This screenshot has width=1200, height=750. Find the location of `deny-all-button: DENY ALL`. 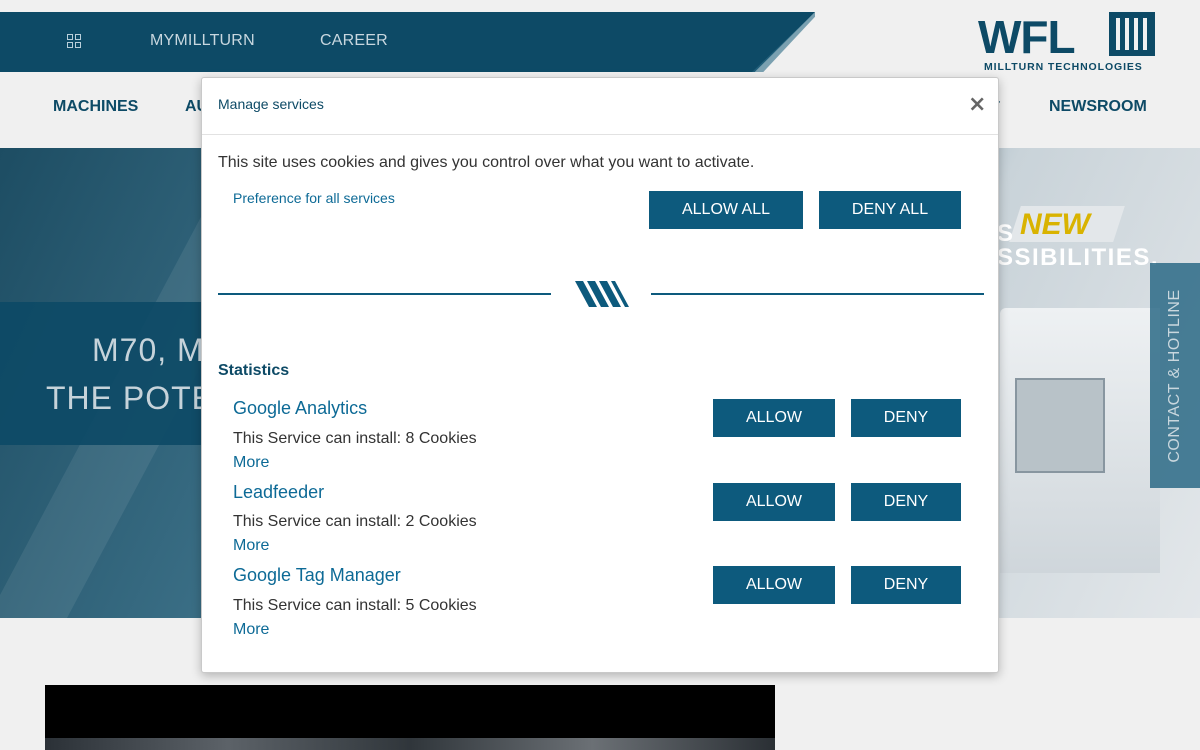

deny-all-button: DENY ALL is located at coordinates (890, 210).